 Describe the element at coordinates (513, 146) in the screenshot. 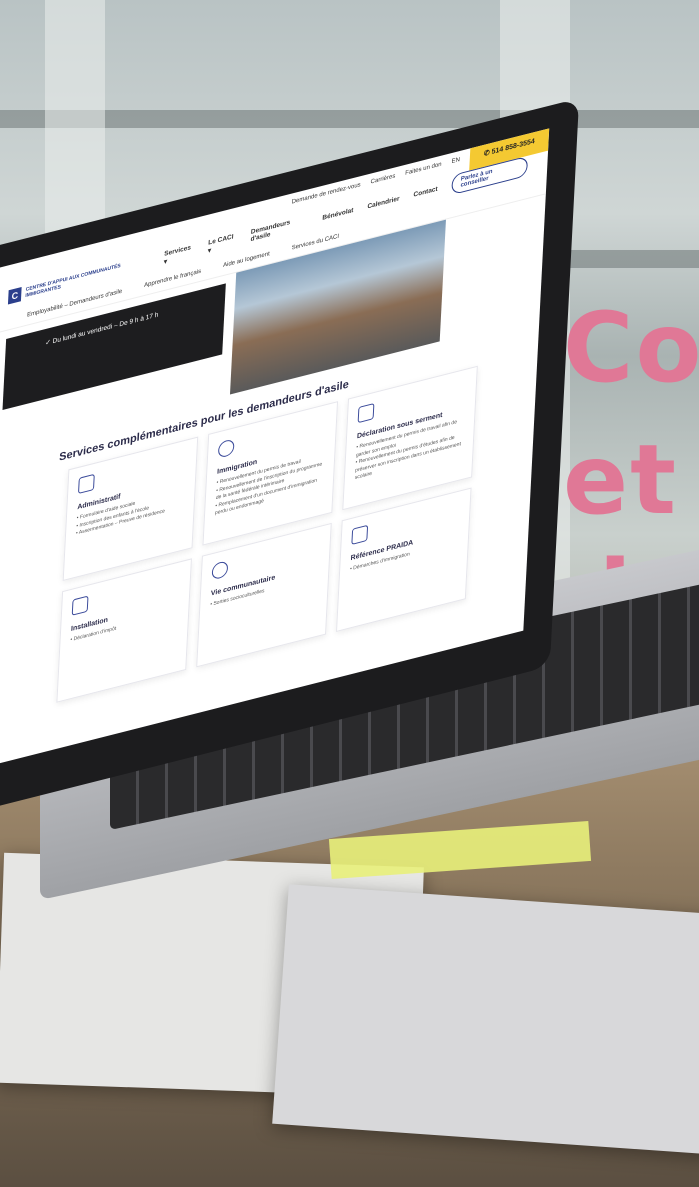

I see `phone-number: 514 858-3554` at that location.